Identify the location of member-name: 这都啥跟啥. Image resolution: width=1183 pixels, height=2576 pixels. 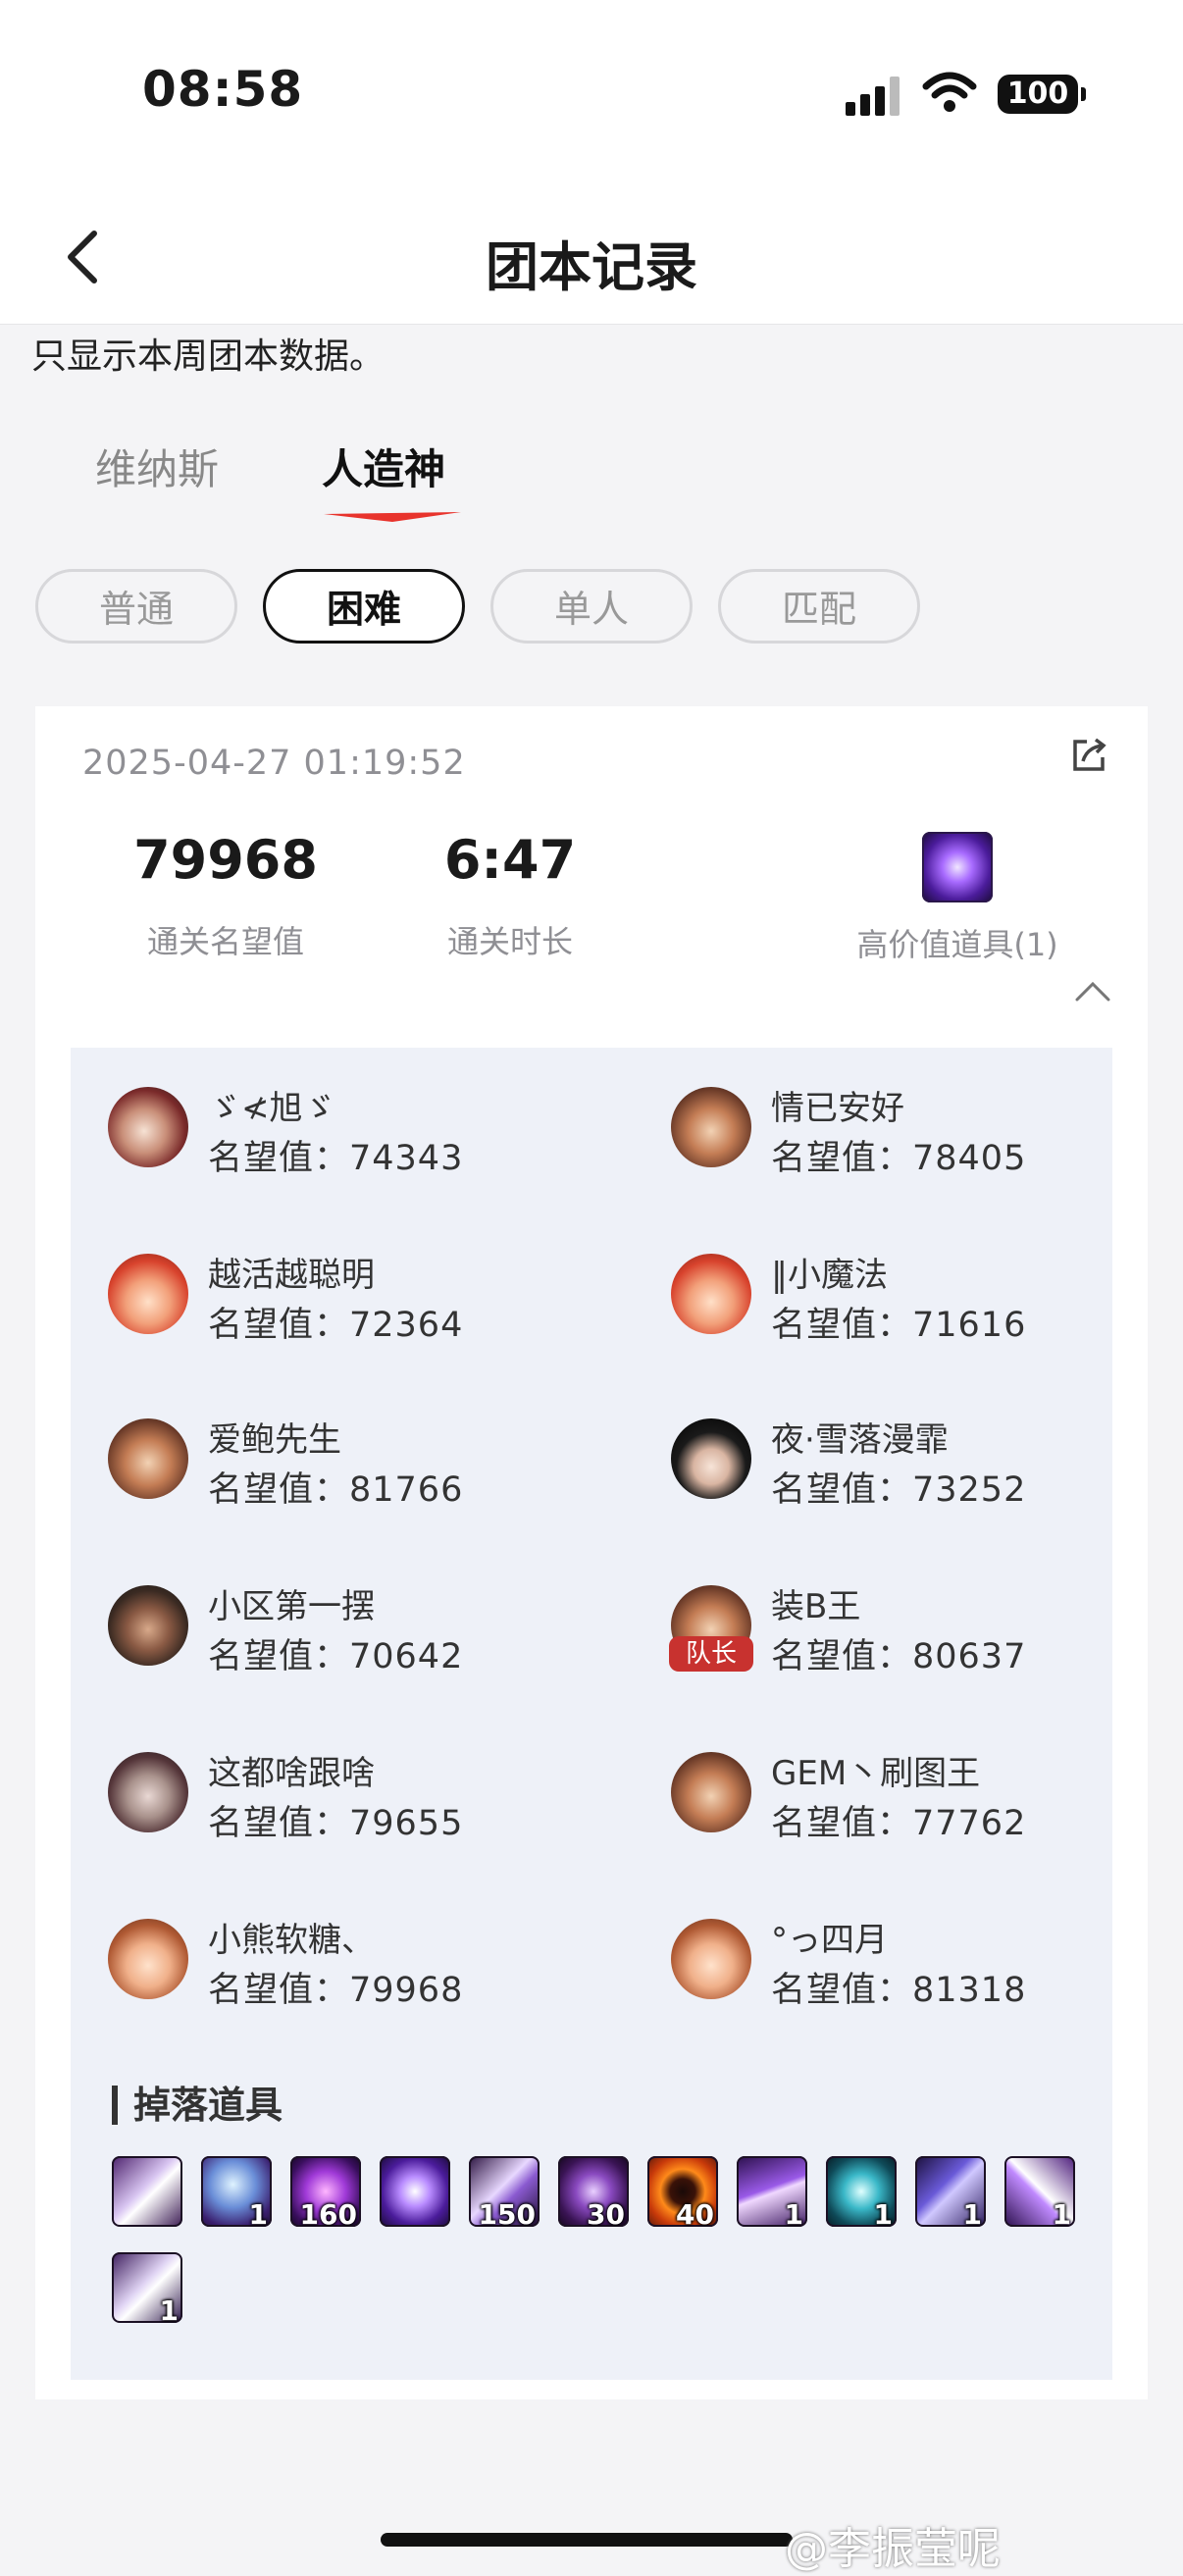
(292, 1773).